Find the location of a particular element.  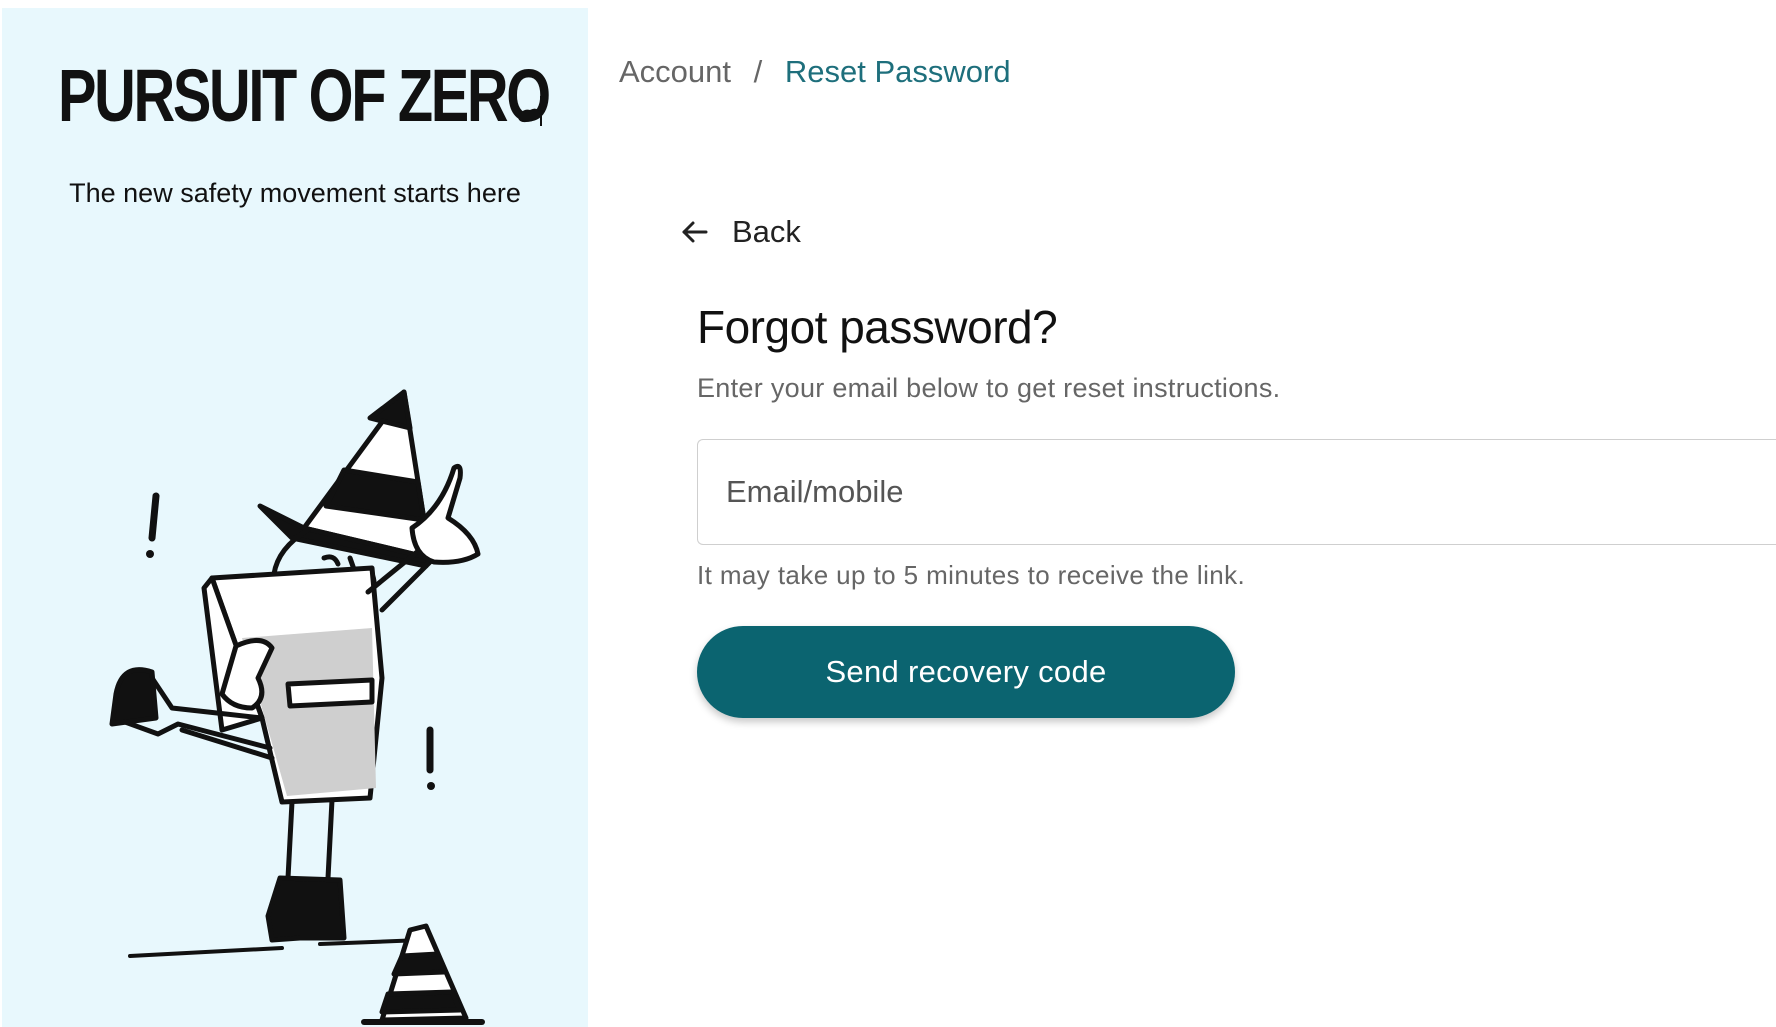

safety-cone-character-illustration is located at coordinates (297, 707).